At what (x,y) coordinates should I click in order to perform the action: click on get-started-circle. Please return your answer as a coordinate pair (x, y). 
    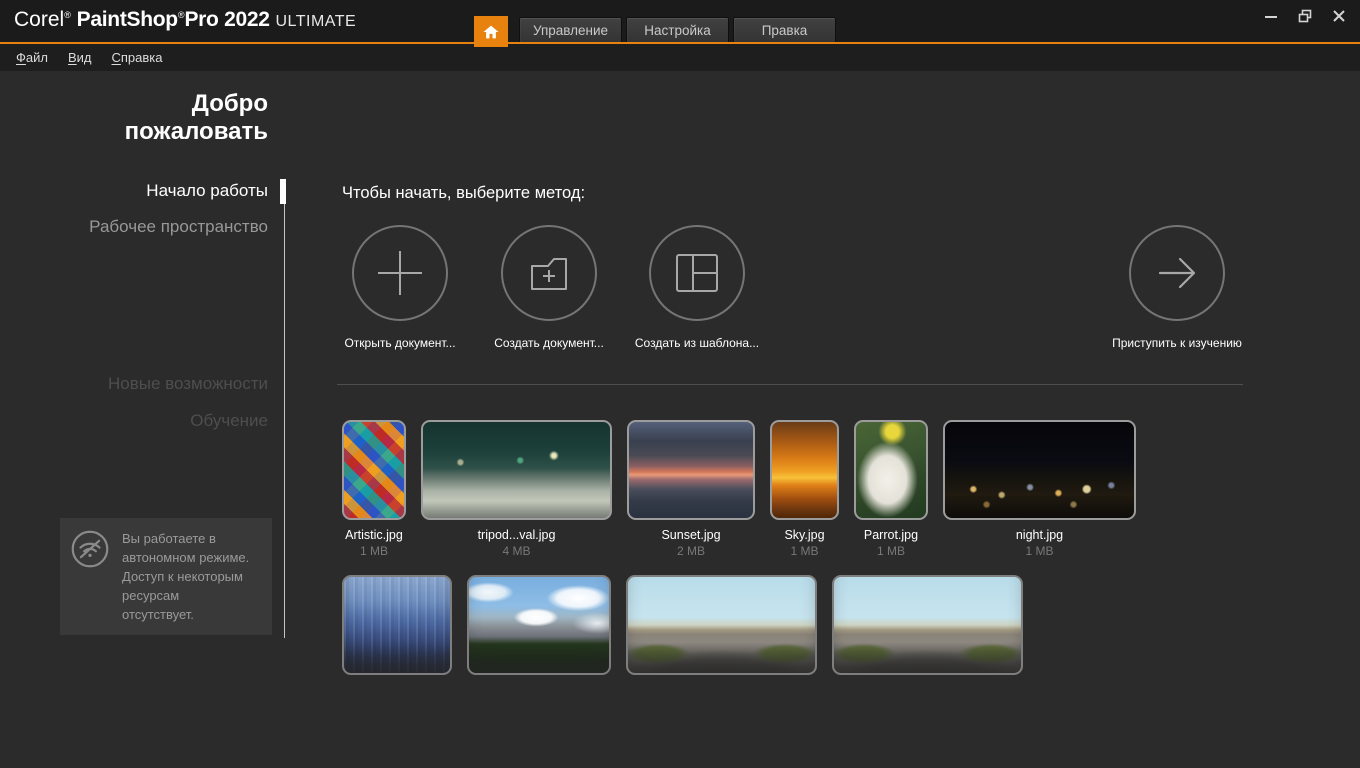
    Looking at the image, I should click on (1177, 273).